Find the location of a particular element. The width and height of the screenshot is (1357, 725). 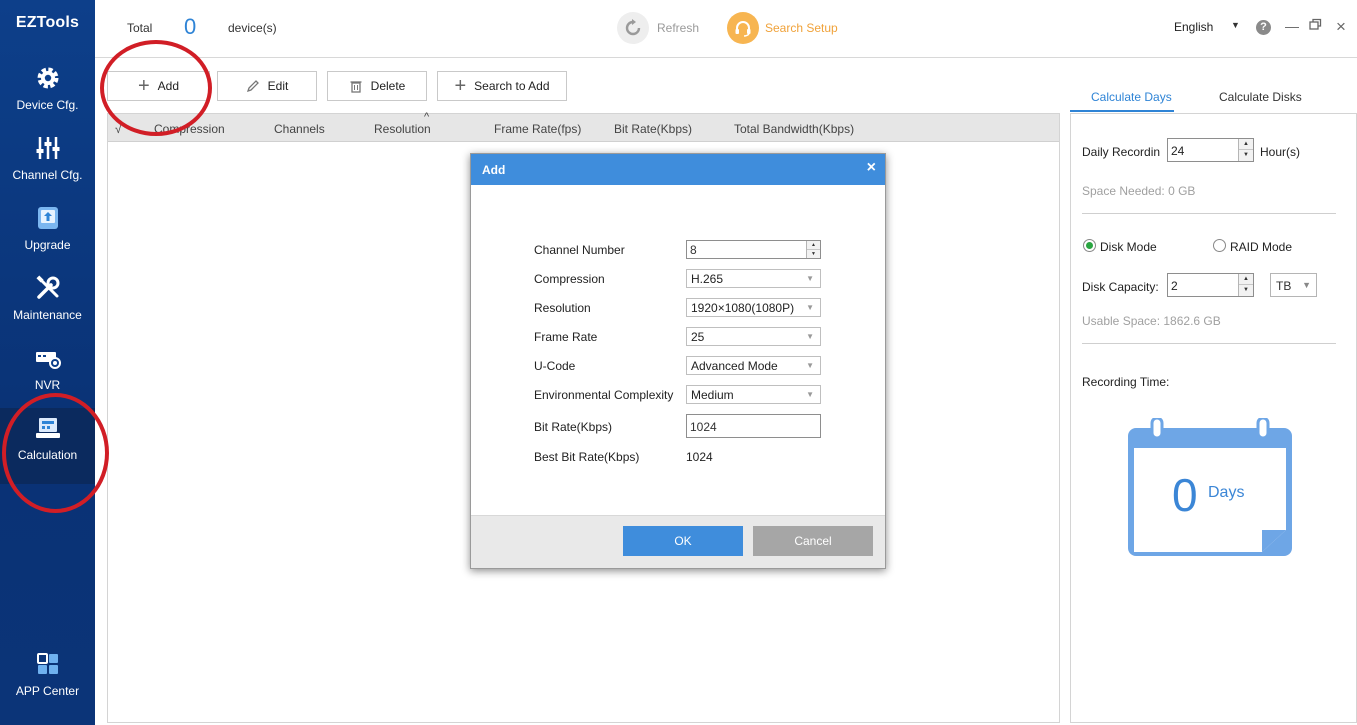

days-unit: Days is located at coordinates (1226, 492).